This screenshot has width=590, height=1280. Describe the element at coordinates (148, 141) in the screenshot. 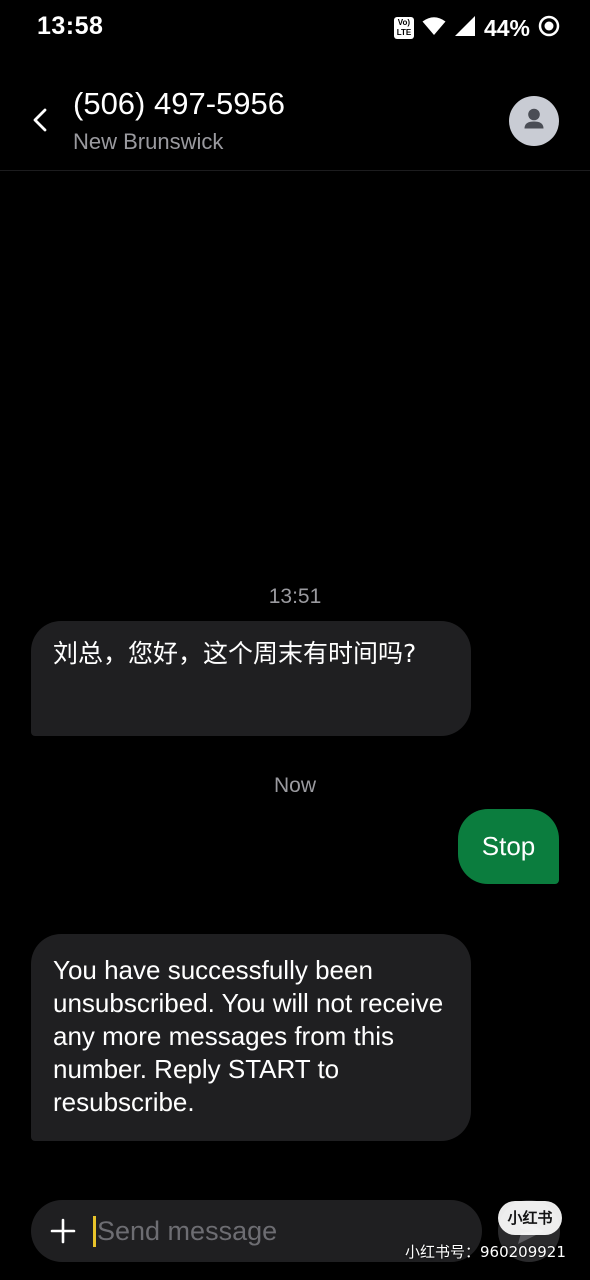

I see `contact-location: New Brunswick` at that location.